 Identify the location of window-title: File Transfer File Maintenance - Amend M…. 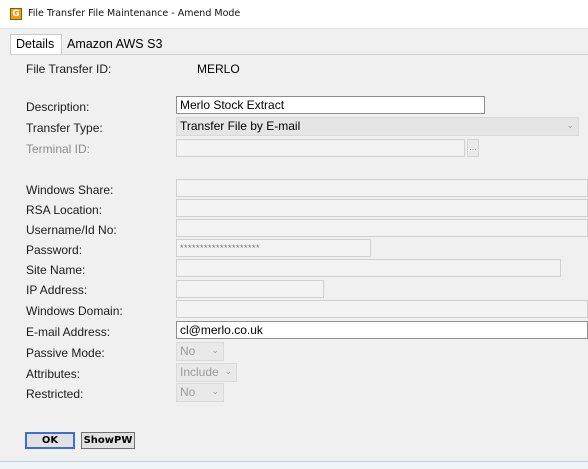
(134, 13).